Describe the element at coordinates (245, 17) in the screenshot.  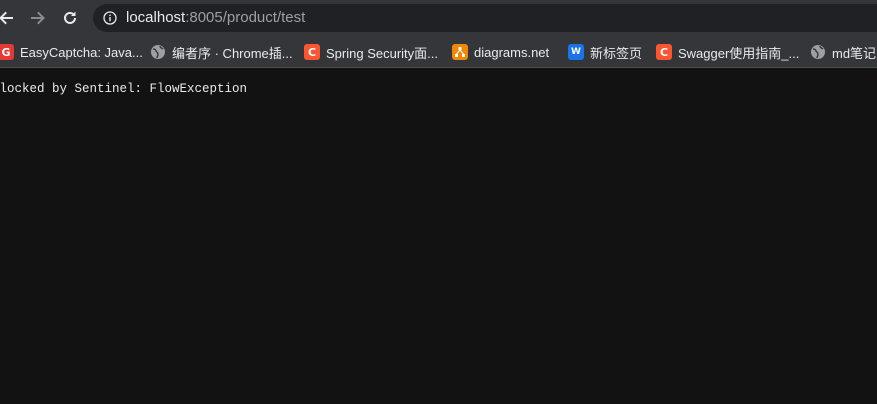
I see `url-path: :8005/product/test` at that location.